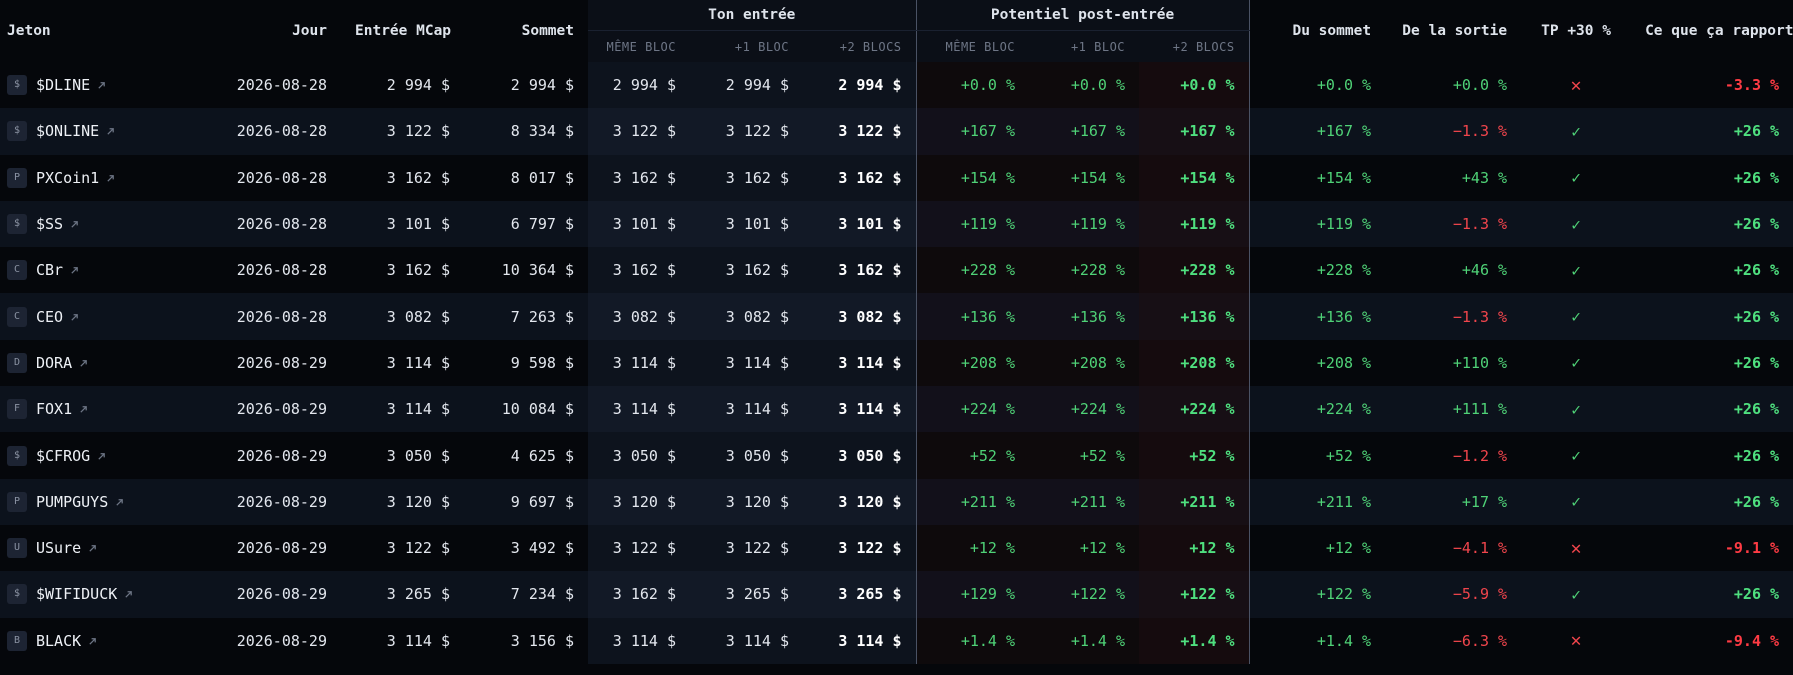  I want to click on ton-entree-plus1-bloc: 3 082 $, so click(746, 316).